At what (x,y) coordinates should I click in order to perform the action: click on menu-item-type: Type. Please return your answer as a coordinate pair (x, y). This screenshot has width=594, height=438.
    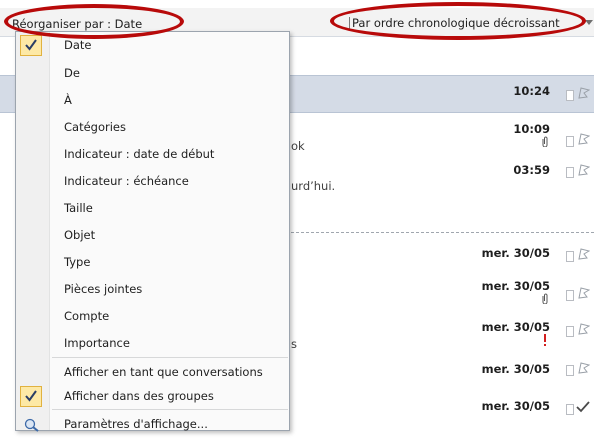
    Looking at the image, I should click on (152, 263).